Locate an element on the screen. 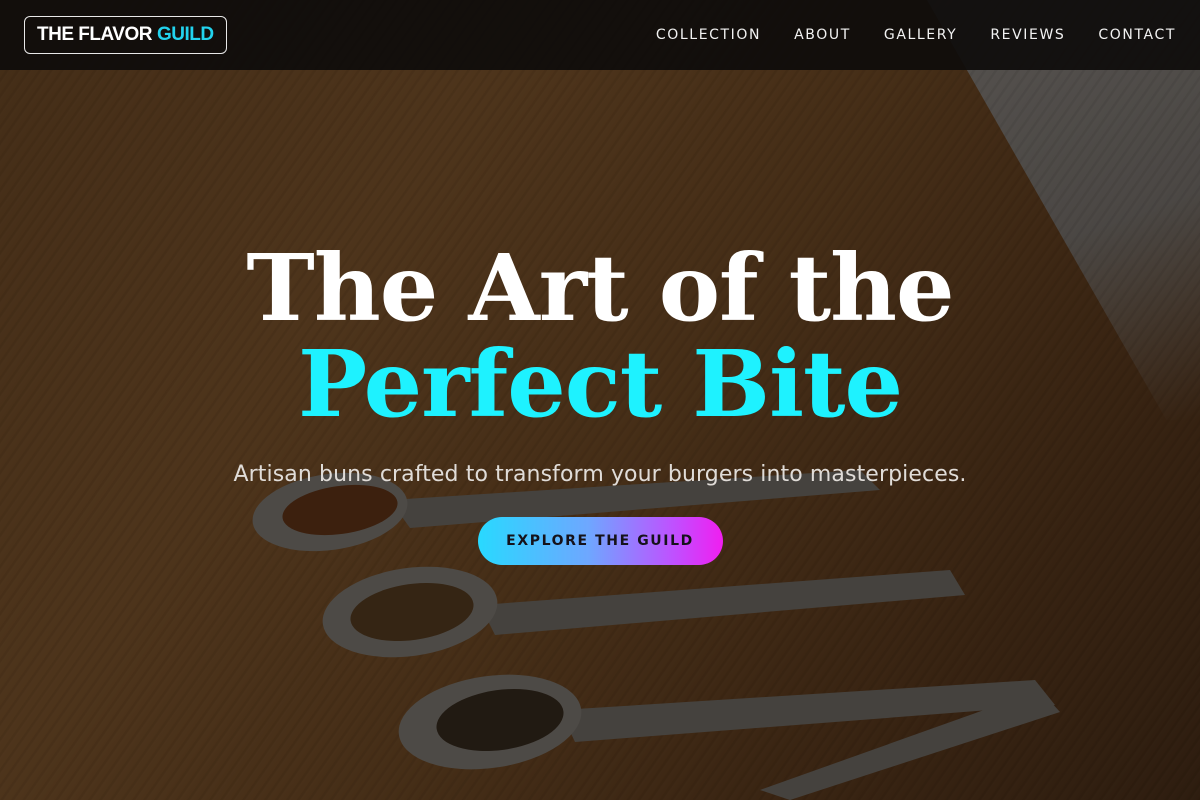 Image resolution: width=1200 pixels, height=800 pixels. hero-title-line2: Perfect Bite is located at coordinates (600, 384).